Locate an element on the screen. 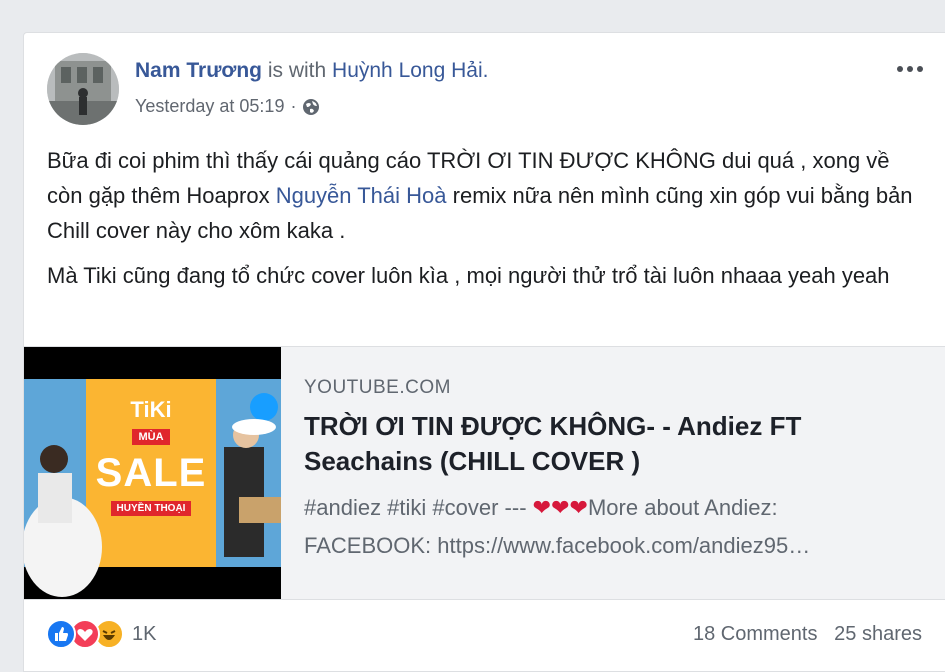  thumb-brand: TiKi is located at coordinates (151, 409).